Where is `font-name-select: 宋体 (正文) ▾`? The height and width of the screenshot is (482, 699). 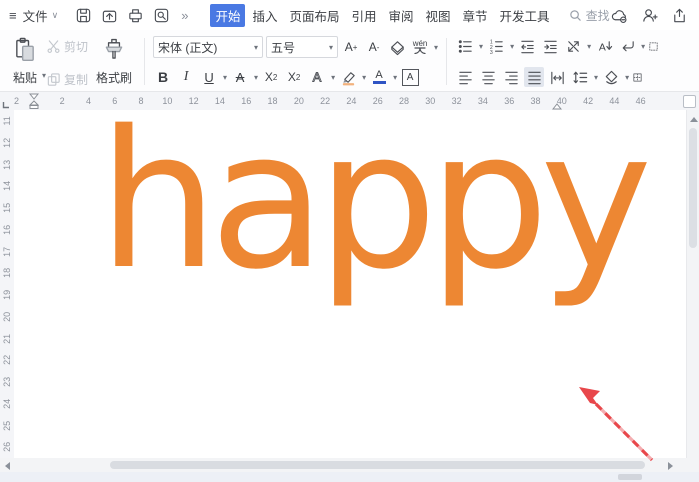 font-name-select: 宋体 (正文) ▾ is located at coordinates (208, 47).